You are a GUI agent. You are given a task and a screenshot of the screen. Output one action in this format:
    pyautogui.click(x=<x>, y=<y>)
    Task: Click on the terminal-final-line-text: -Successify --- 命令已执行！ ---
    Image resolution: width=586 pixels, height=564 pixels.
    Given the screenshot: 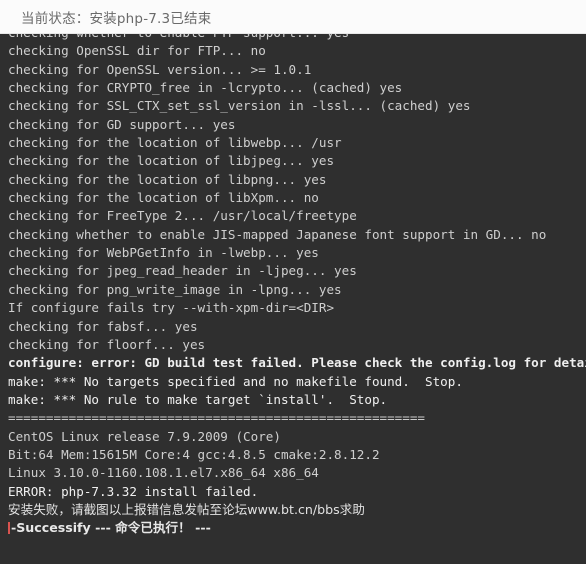 What is the action you would take?
    pyautogui.click(x=111, y=528)
    